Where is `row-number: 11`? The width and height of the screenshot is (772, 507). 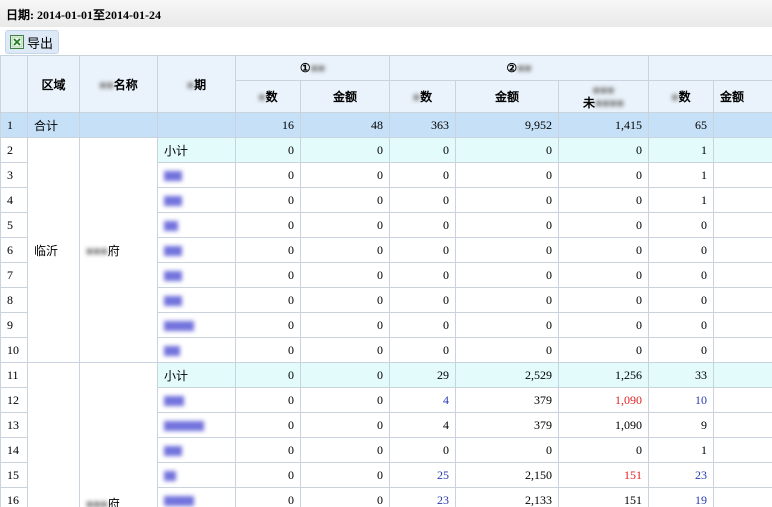
row-number: 11 is located at coordinates (14, 375).